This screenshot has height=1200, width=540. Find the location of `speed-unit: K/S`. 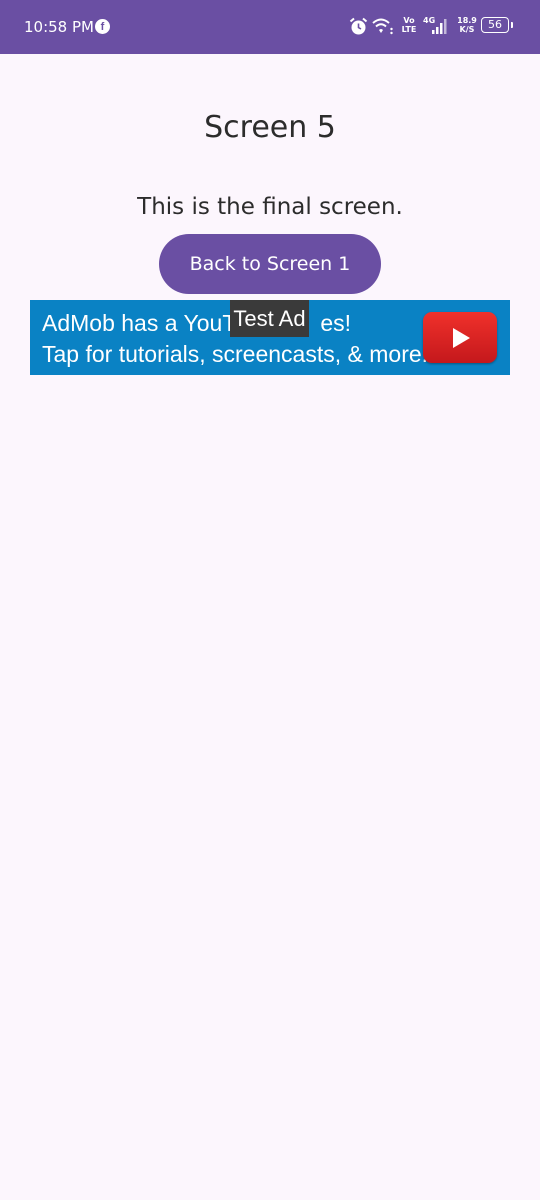

speed-unit: K/S is located at coordinates (467, 29).